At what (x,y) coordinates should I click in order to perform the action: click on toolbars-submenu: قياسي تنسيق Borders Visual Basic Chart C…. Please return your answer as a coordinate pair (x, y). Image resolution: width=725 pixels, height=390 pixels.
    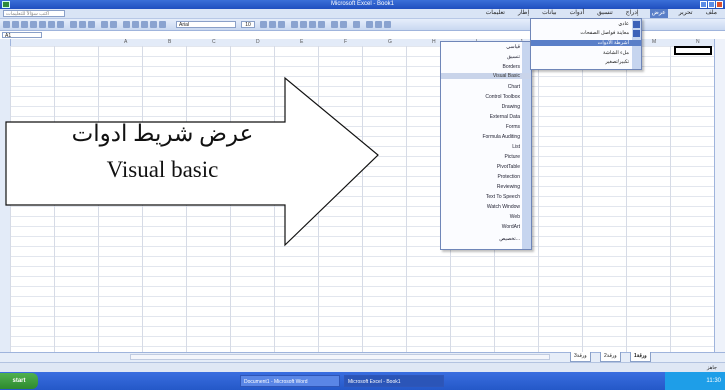
    Looking at the image, I should click on (486, 145).